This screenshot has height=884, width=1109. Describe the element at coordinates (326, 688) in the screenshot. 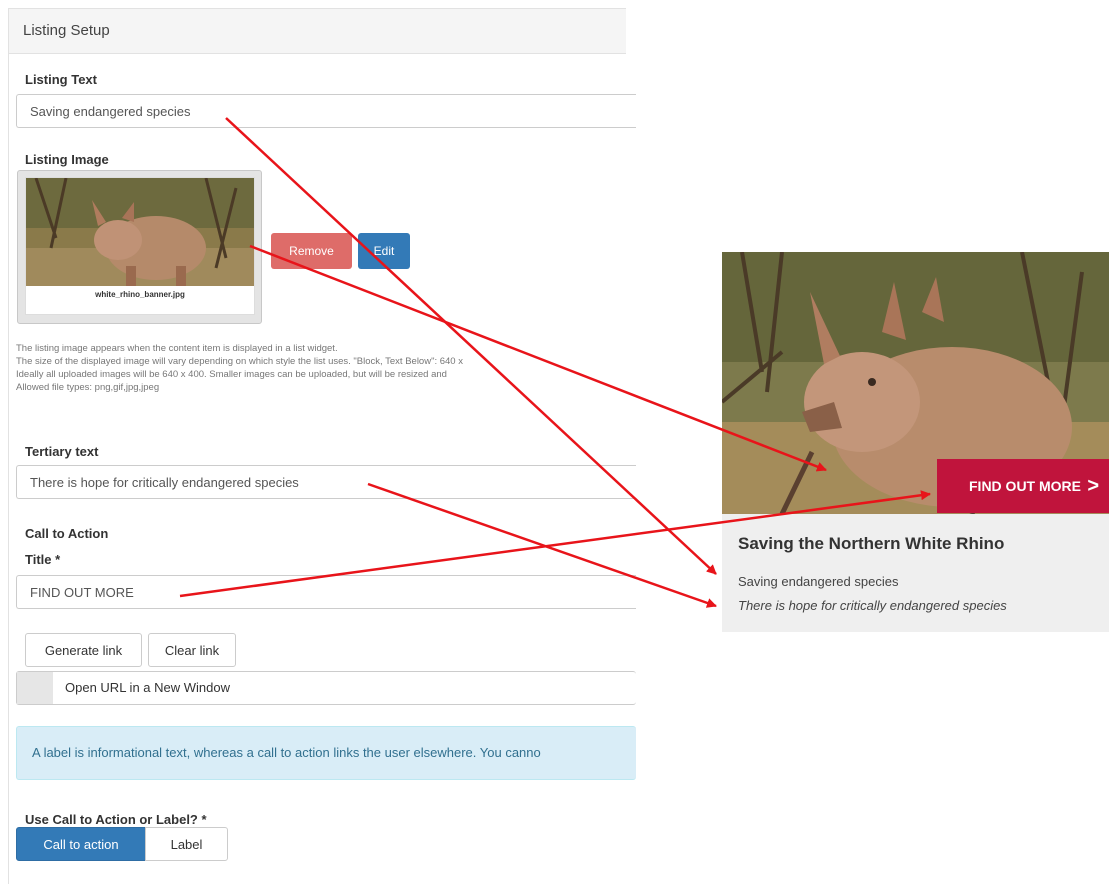

I see `new-window-row: Open URL in a New Window` at that location.